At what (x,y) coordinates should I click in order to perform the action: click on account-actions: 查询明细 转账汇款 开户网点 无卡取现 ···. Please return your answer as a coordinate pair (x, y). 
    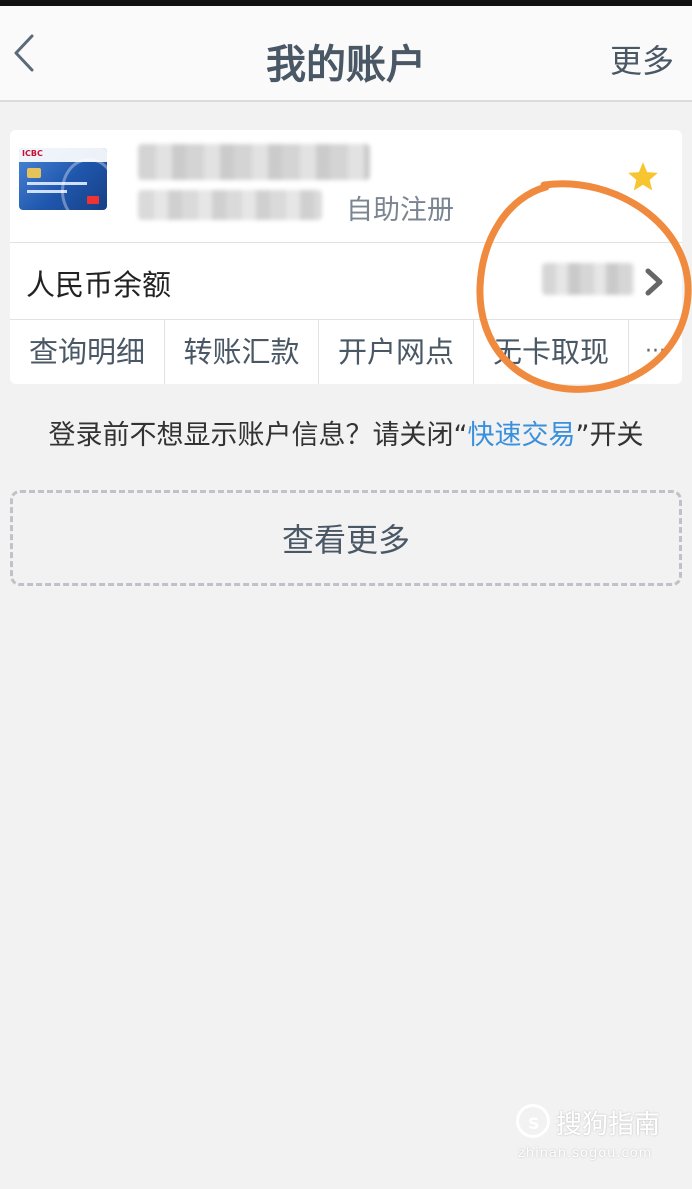
    Looking at the image, I should click on (346, 352).